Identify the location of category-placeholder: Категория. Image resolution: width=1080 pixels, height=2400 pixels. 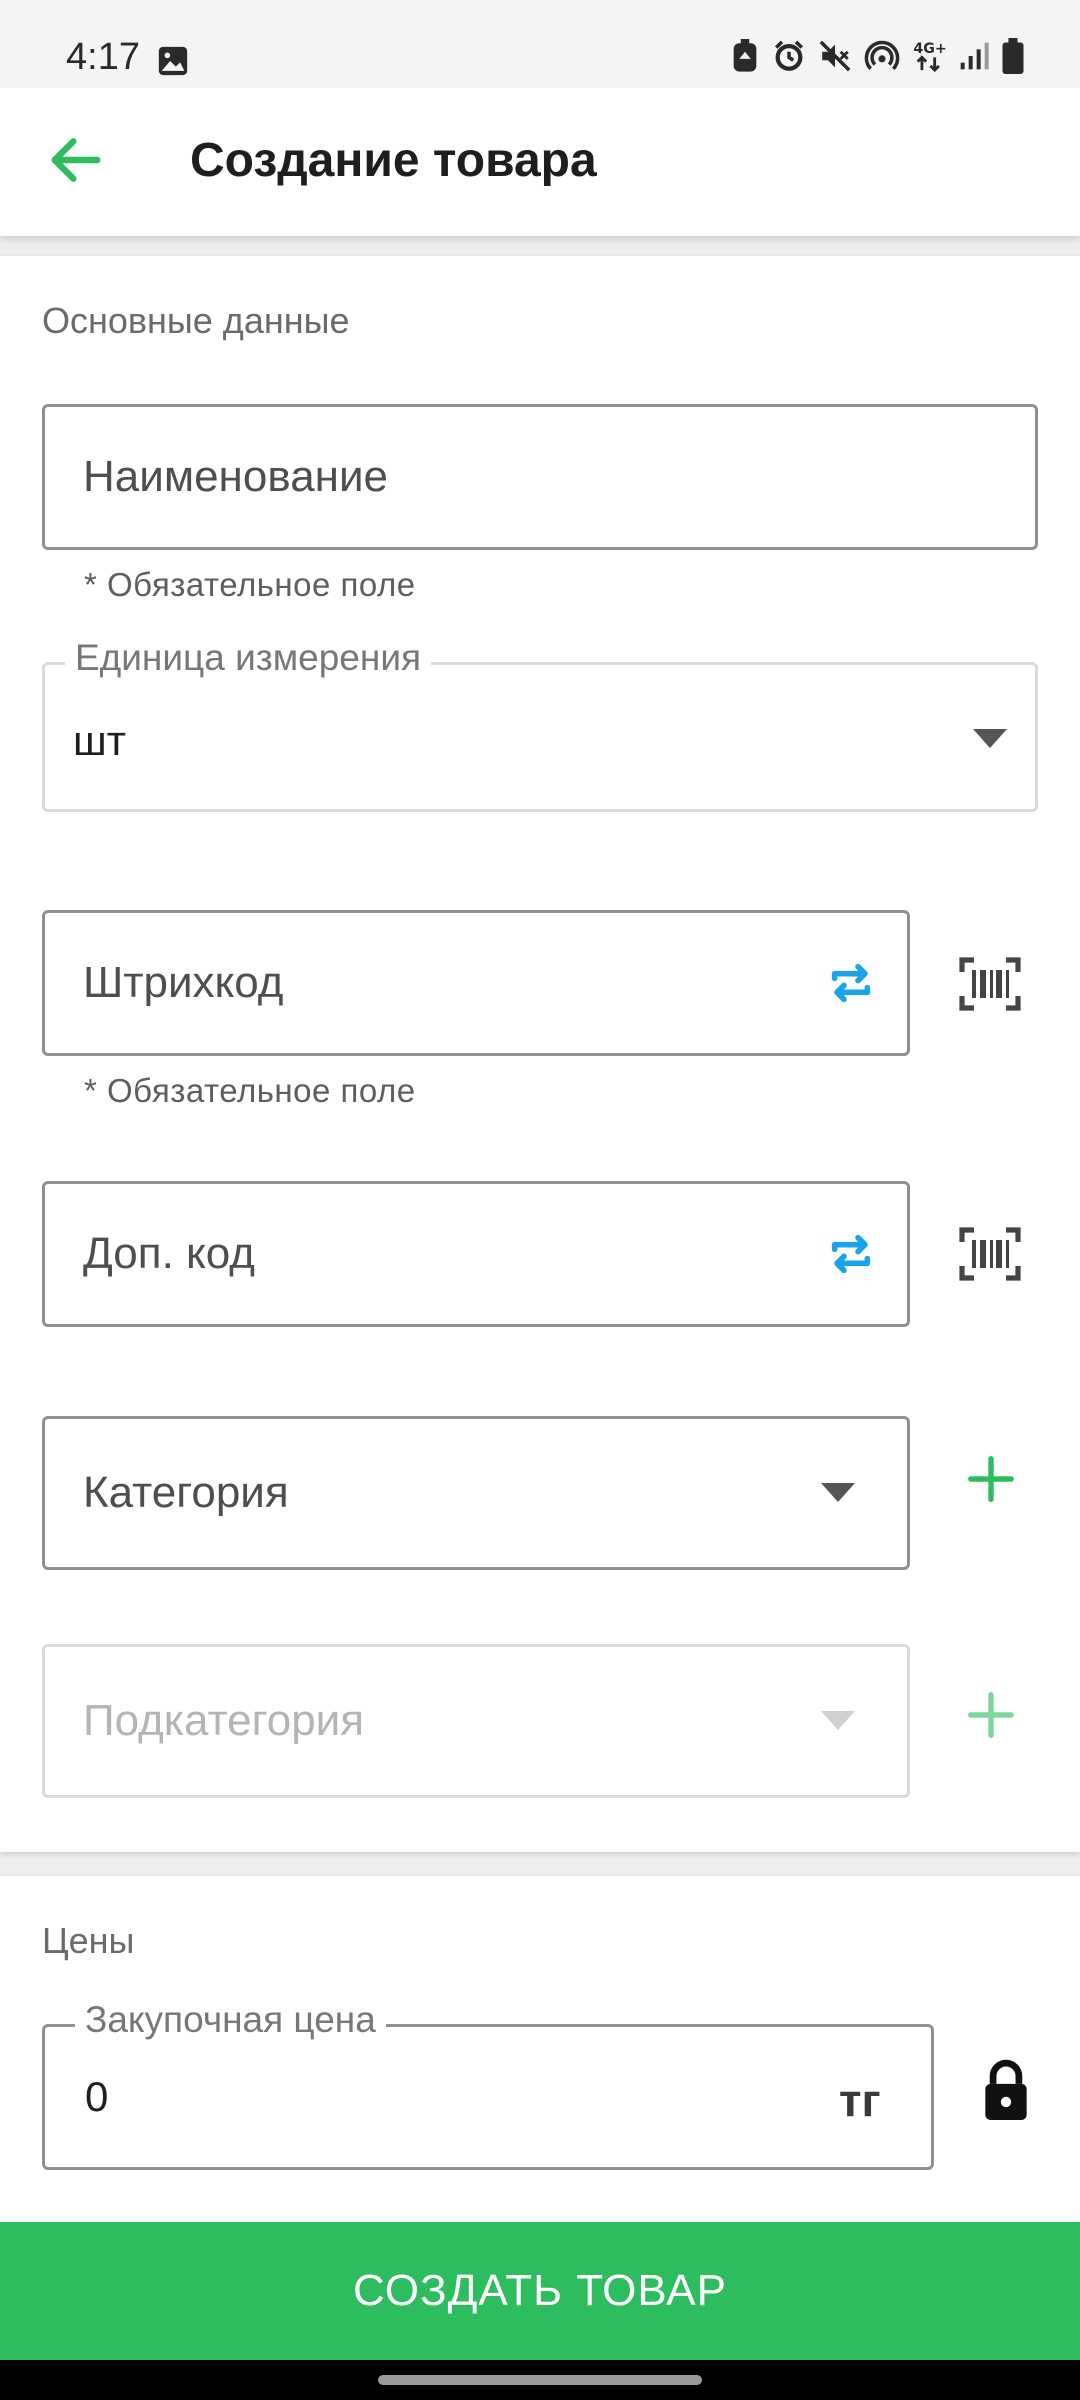
(186, 1492).